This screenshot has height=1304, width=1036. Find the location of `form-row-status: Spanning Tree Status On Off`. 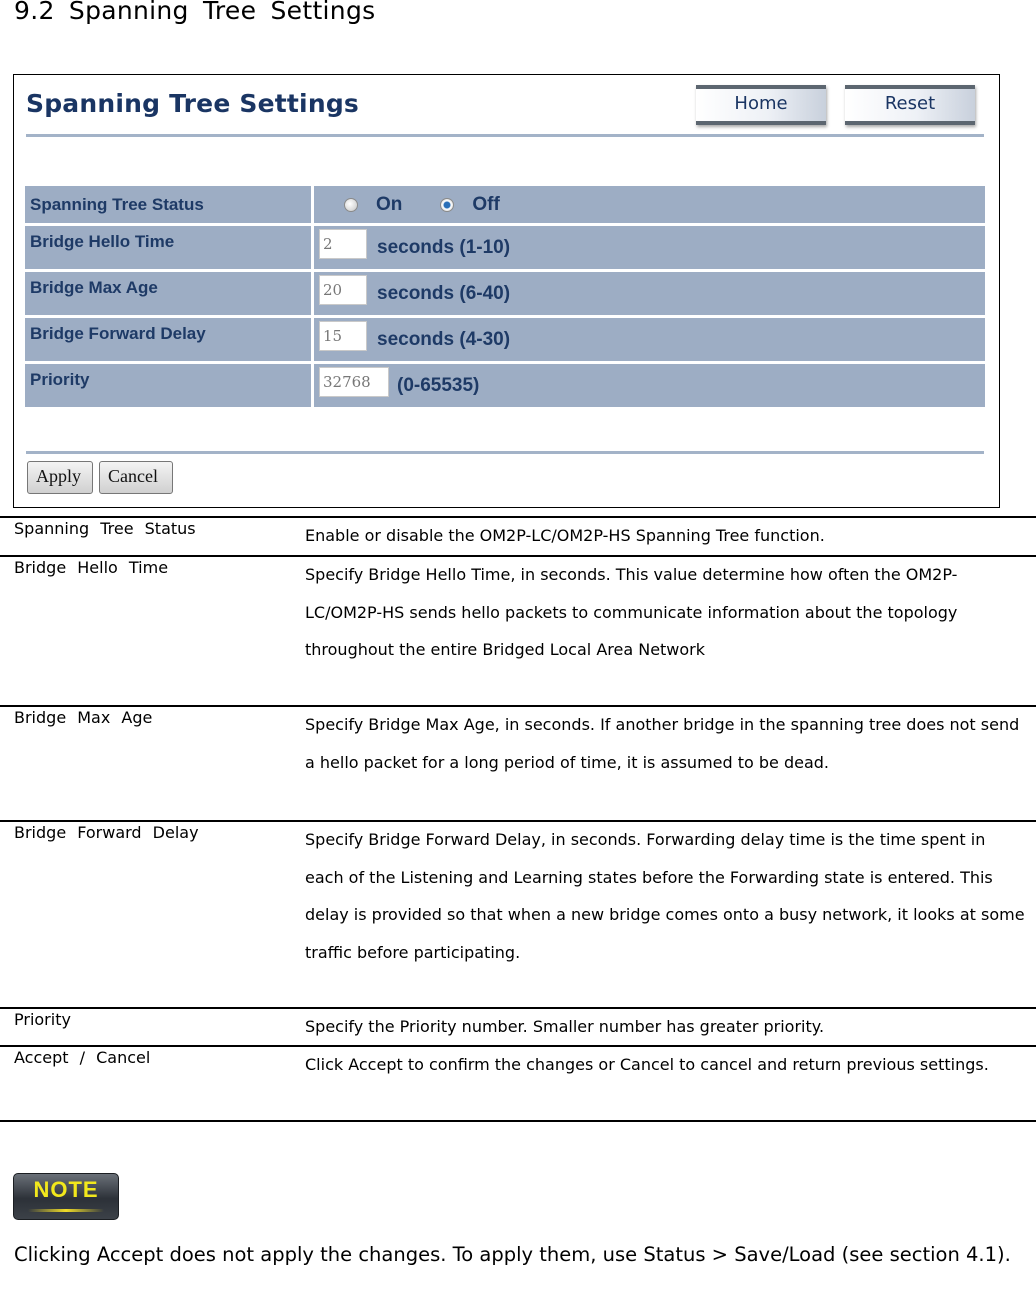

form-row-status: Spanning Tree Status On Off is located at coordinates (505, 204).